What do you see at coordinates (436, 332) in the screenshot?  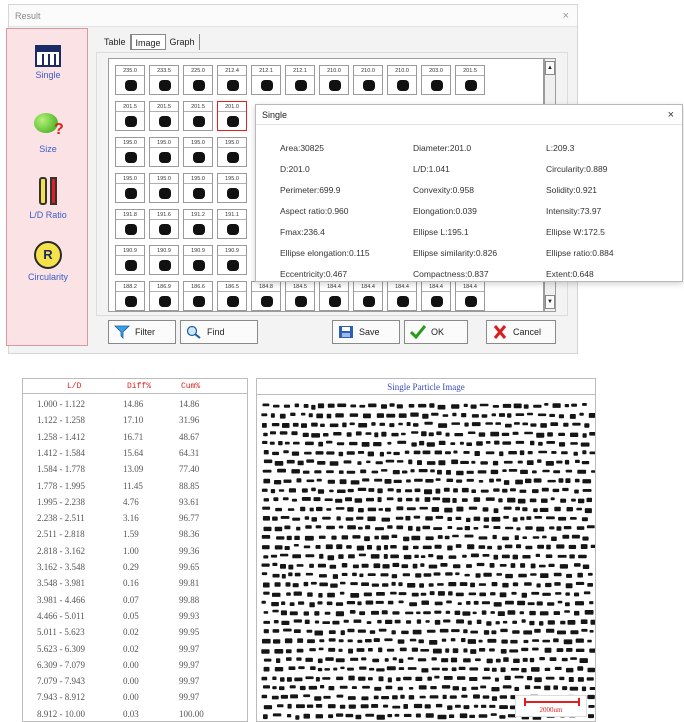 I see `ok-button: OK` at bounding box center [436, 332].